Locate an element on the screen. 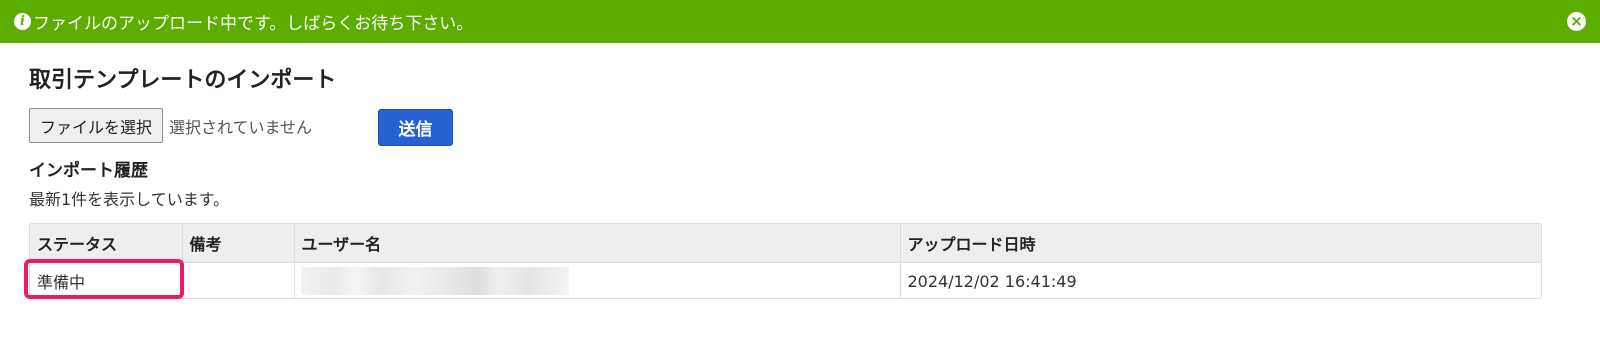 The width and height of the screenshot is (1600, 354). file-input-row: ファイルを選択 選択されていません is located at coordinates (170, 125).